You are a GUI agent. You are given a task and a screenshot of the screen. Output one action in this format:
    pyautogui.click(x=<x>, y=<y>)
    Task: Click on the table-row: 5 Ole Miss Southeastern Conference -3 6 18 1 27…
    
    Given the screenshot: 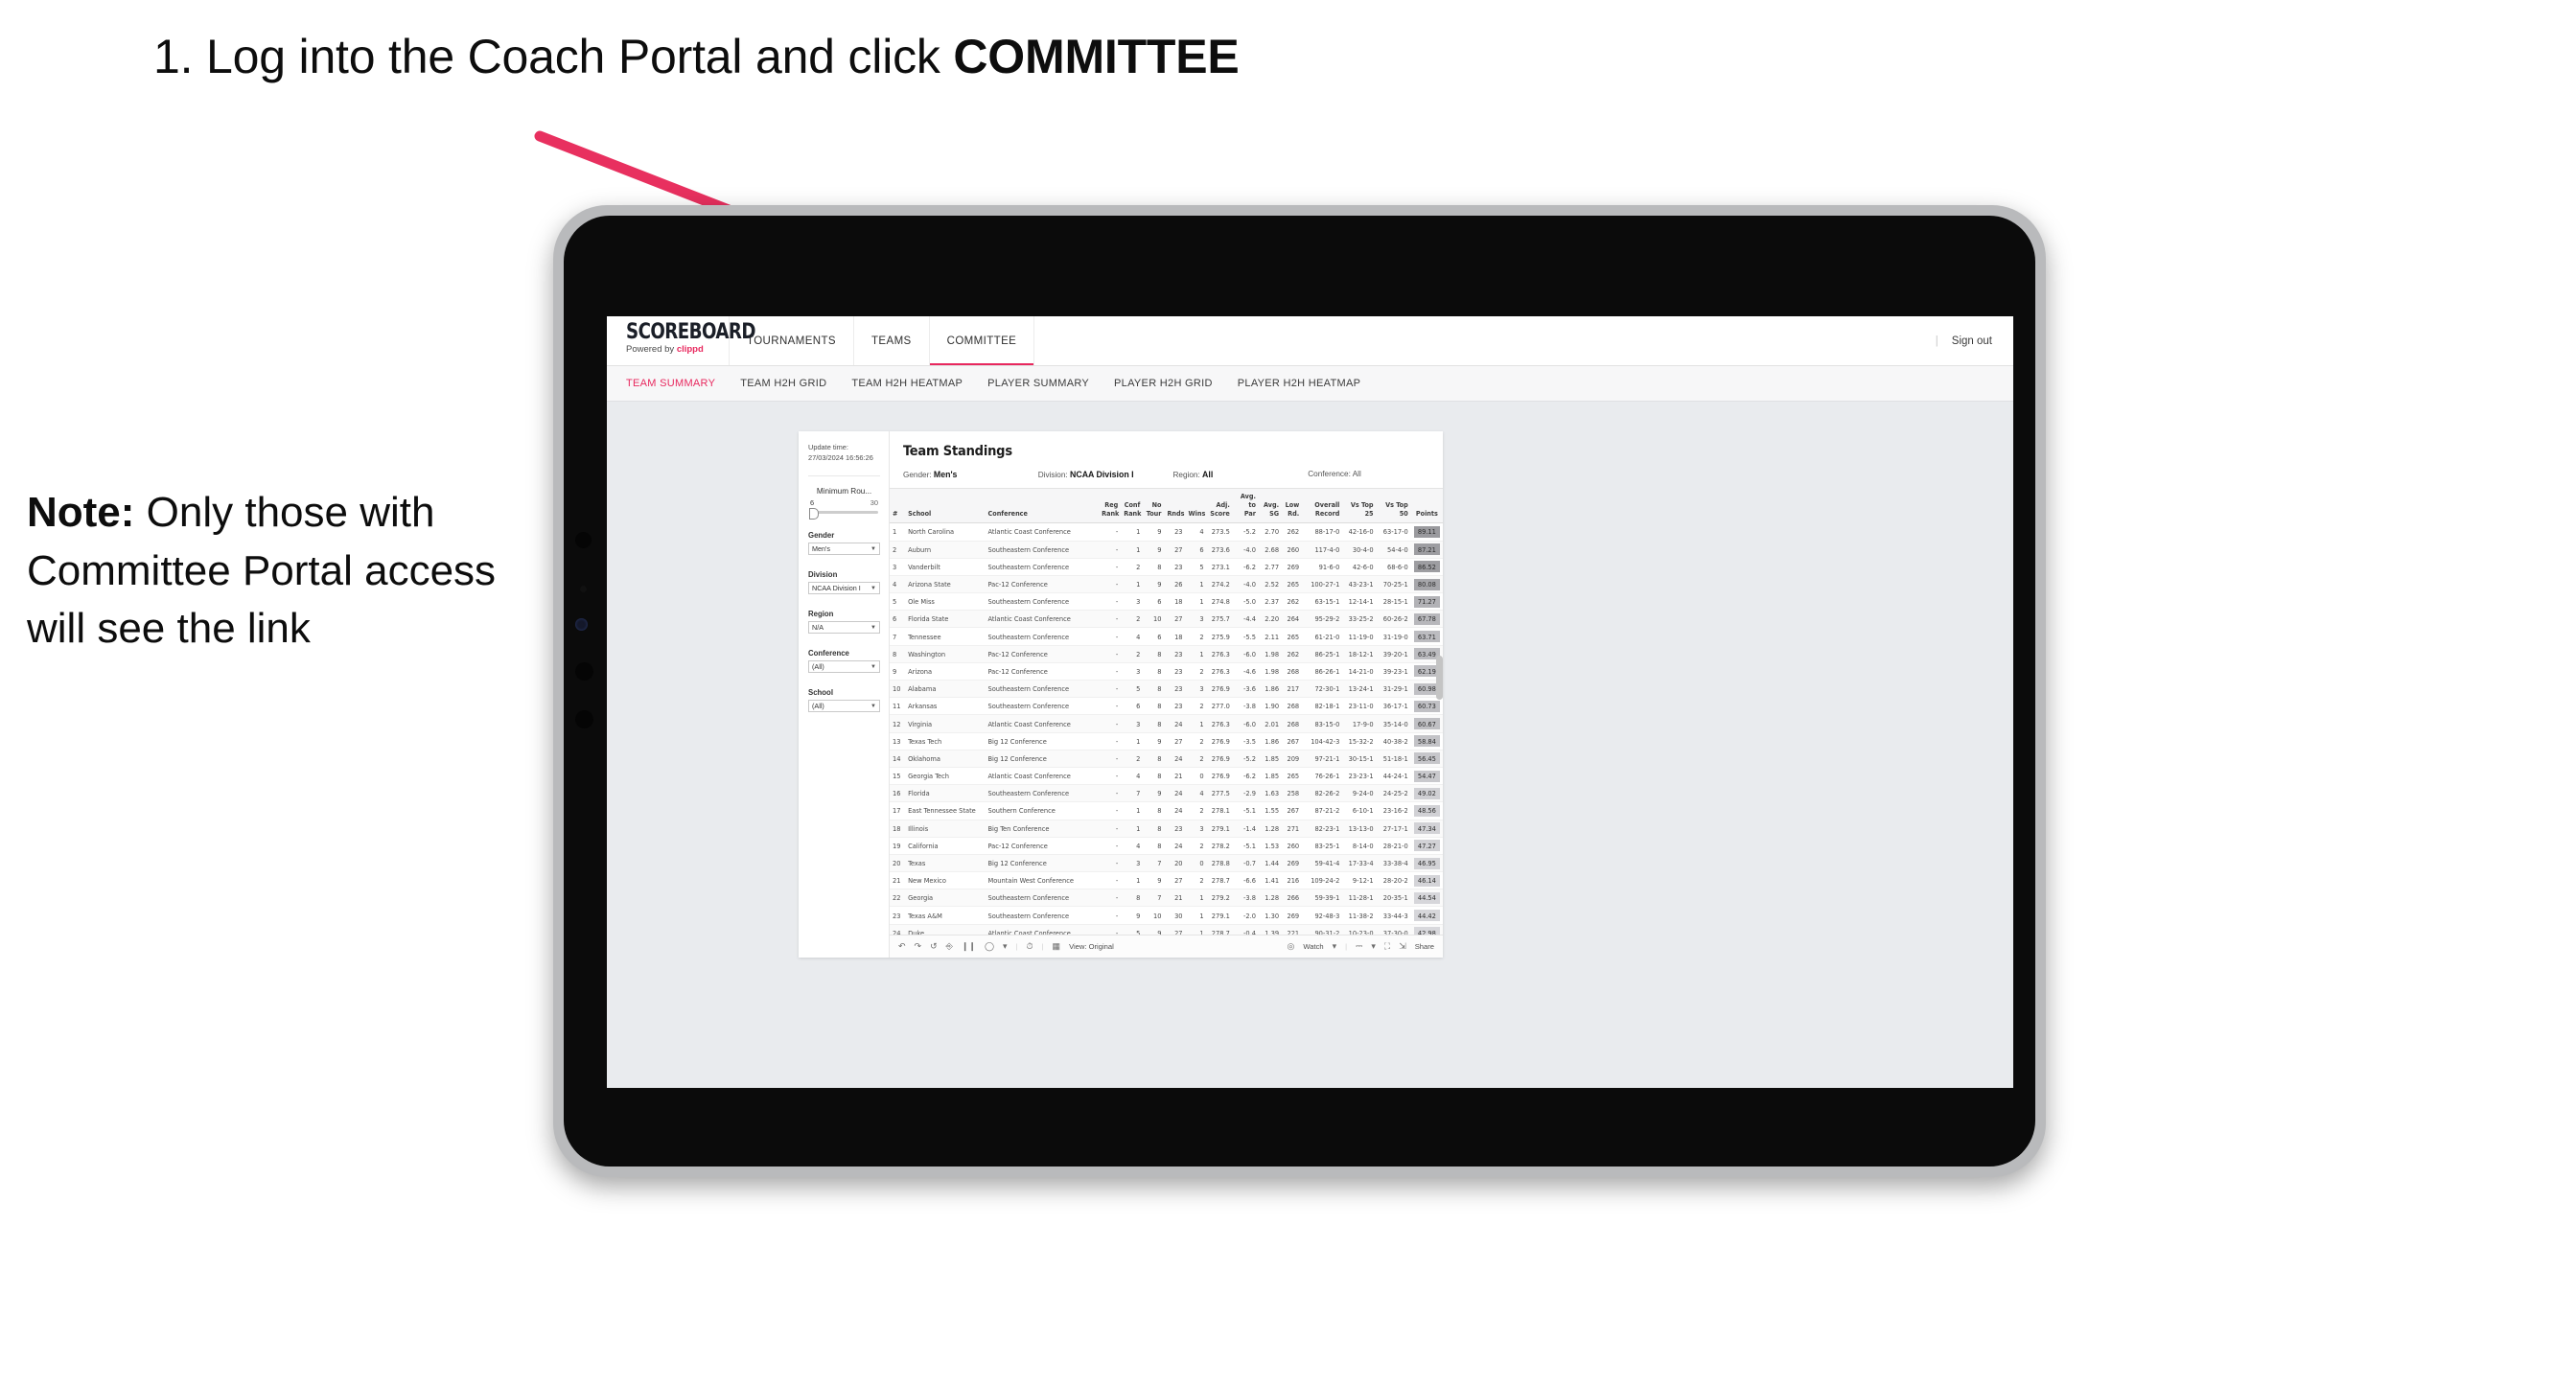 What is the action you would take?
    pyautogui.click(x=1167, y=602)
    